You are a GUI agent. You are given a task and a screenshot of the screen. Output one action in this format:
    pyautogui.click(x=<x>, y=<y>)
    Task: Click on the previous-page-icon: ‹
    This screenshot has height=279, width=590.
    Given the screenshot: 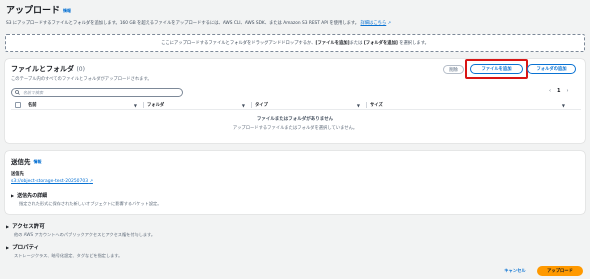 What is the action you would take?
    pyautogui.click(x=550, y=91)
    